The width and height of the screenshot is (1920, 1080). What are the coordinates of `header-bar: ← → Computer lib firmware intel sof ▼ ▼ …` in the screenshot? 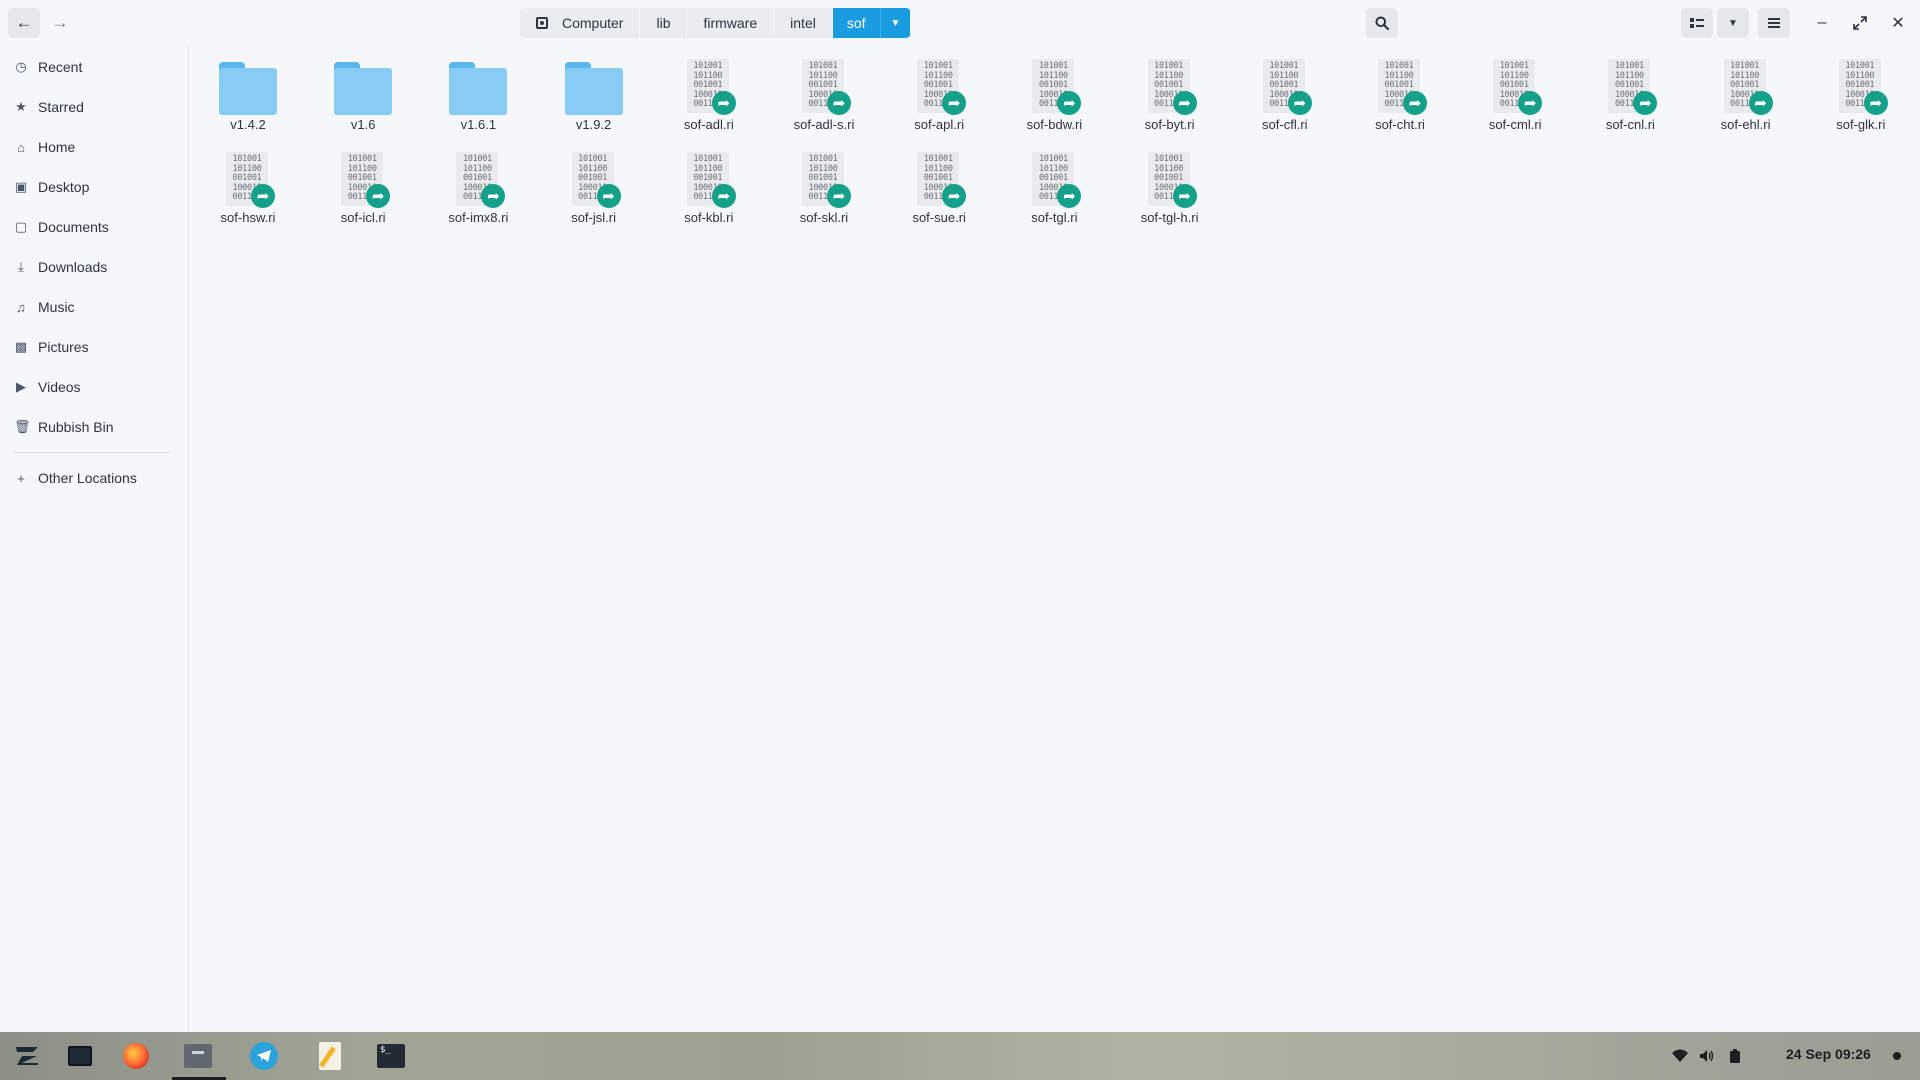 It's located at (960, 22).